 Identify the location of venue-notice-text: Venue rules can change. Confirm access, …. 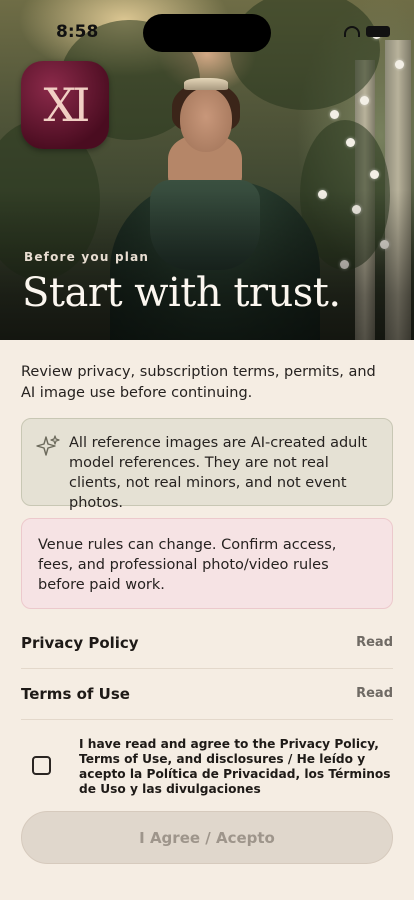
(187, 565).